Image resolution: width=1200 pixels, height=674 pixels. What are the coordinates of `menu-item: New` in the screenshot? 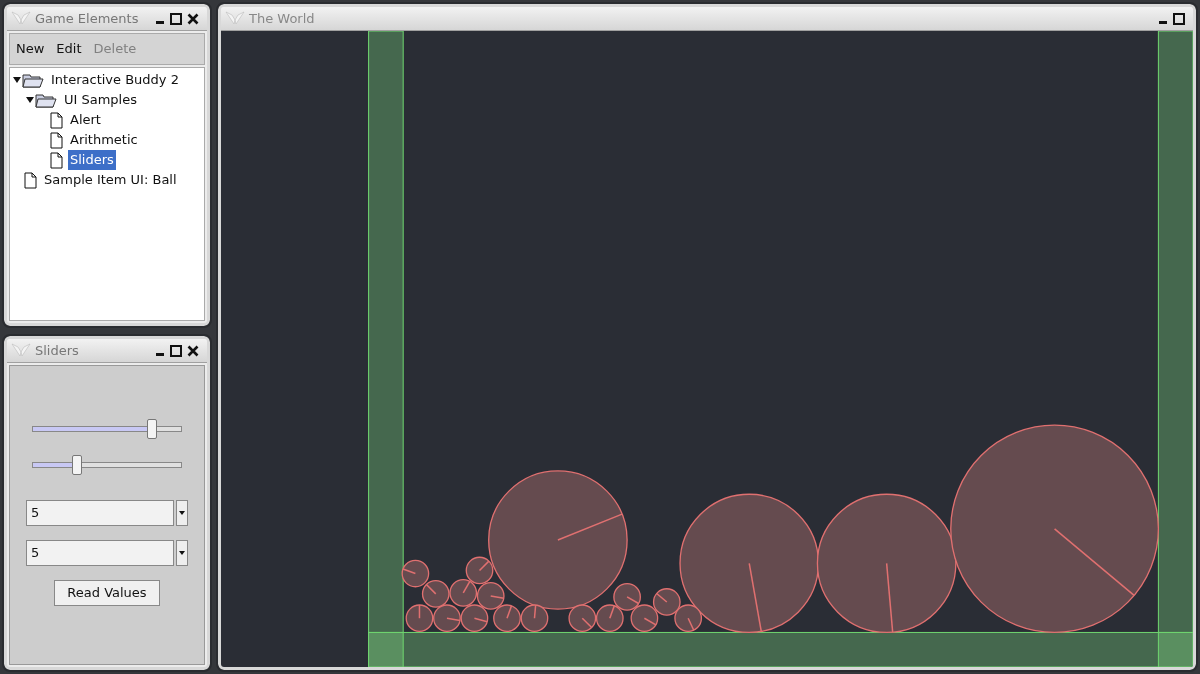 It's located at (30, 49).